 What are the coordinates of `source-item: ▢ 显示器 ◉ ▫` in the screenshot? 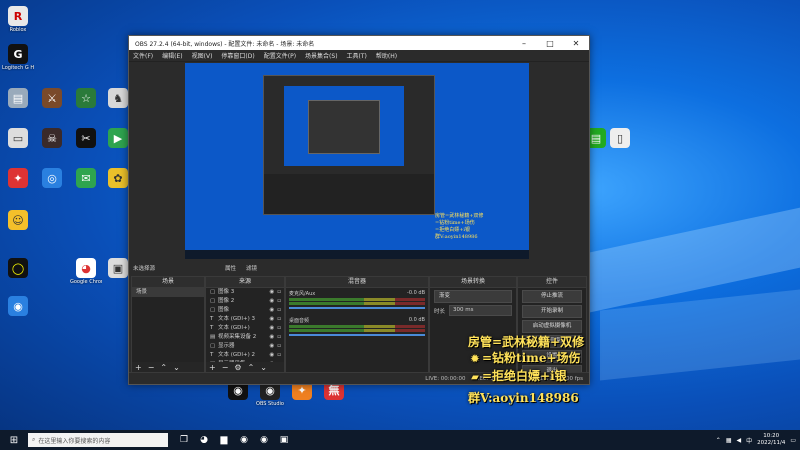 It's located at (245, 346).